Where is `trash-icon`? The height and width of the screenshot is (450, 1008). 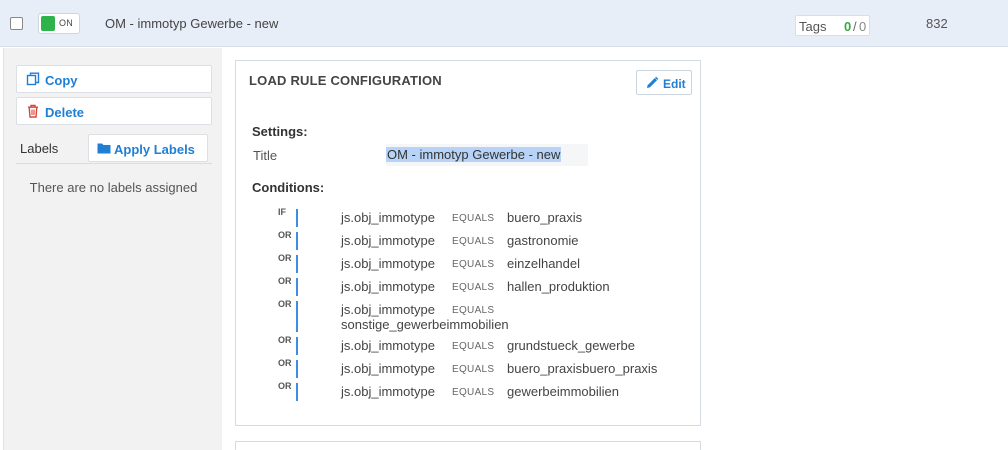 trash-icon is located at coordinates (33, 111).